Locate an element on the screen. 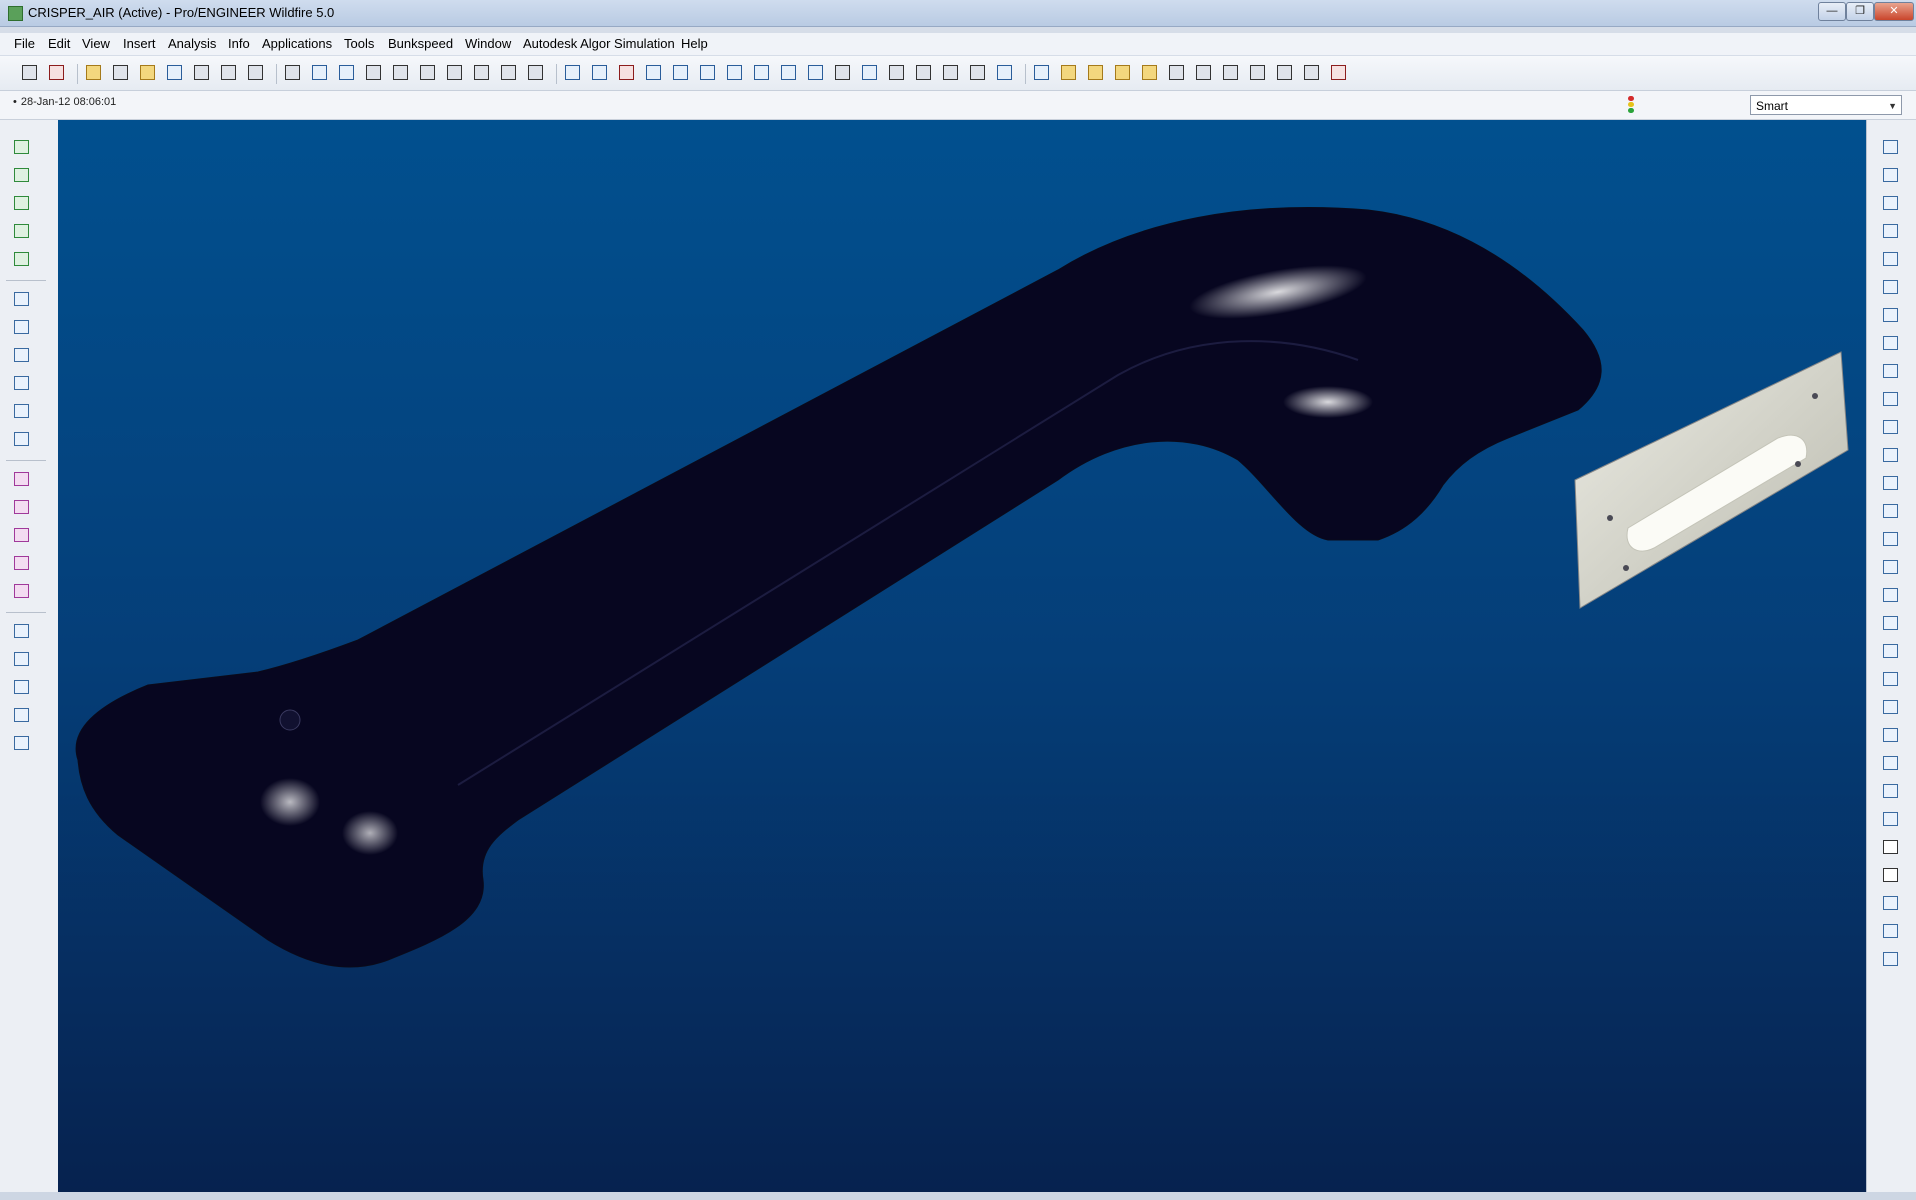  close-all-icon is located at coordinates (1338, 72).